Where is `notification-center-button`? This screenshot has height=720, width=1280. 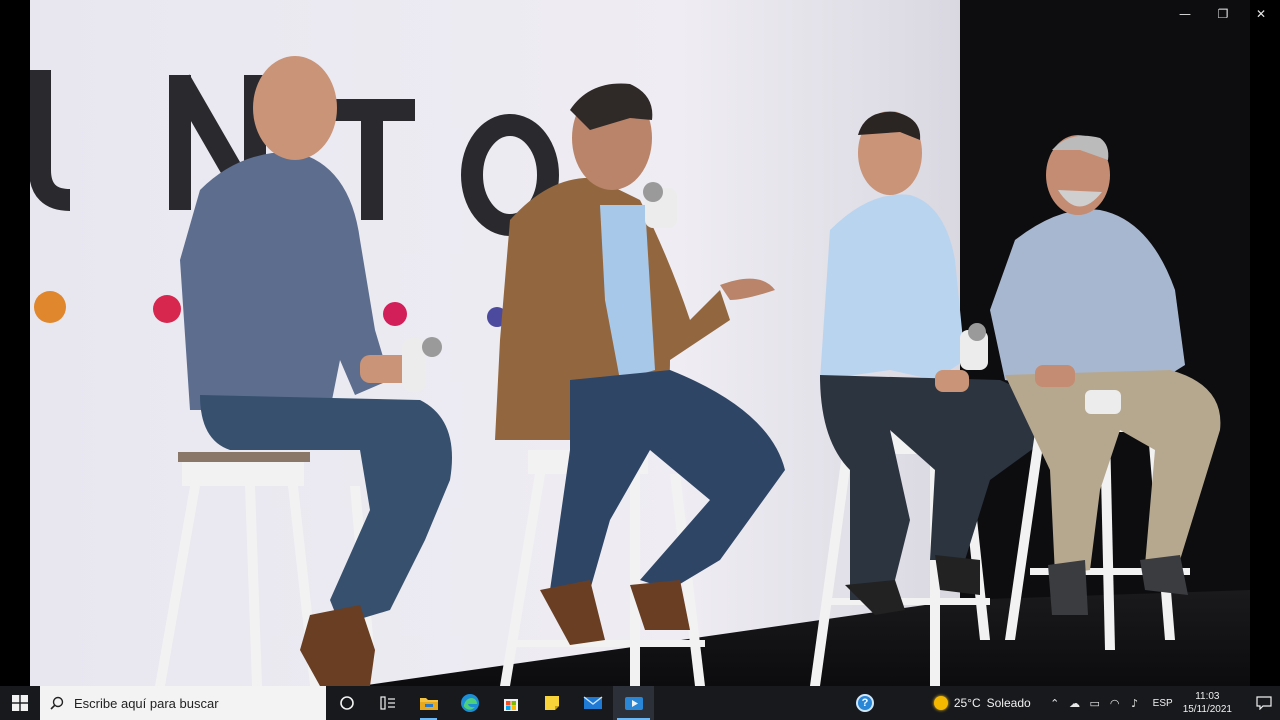
notification-center-button is located at coordinates (1264, 703).